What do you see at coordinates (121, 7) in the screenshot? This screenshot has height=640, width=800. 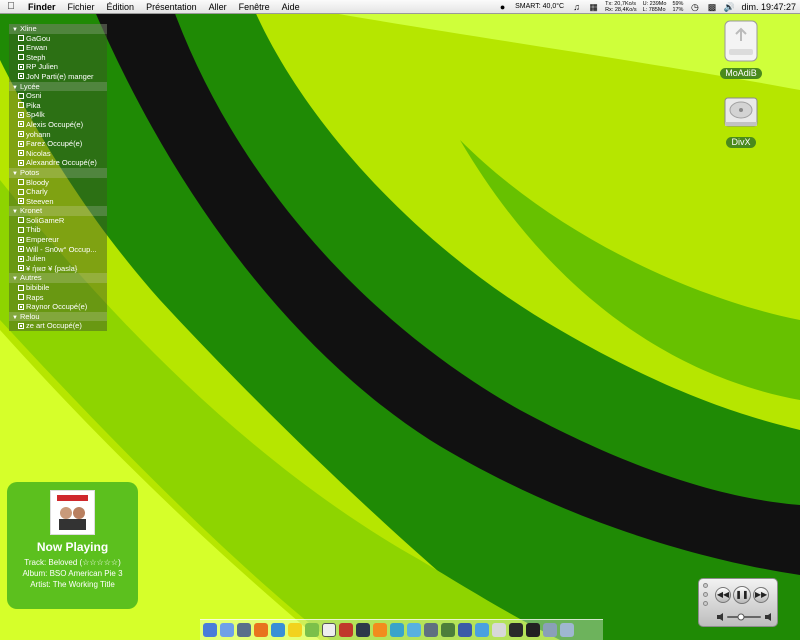 I see `menu-edition: Édition` at bounding box center [121, 7].